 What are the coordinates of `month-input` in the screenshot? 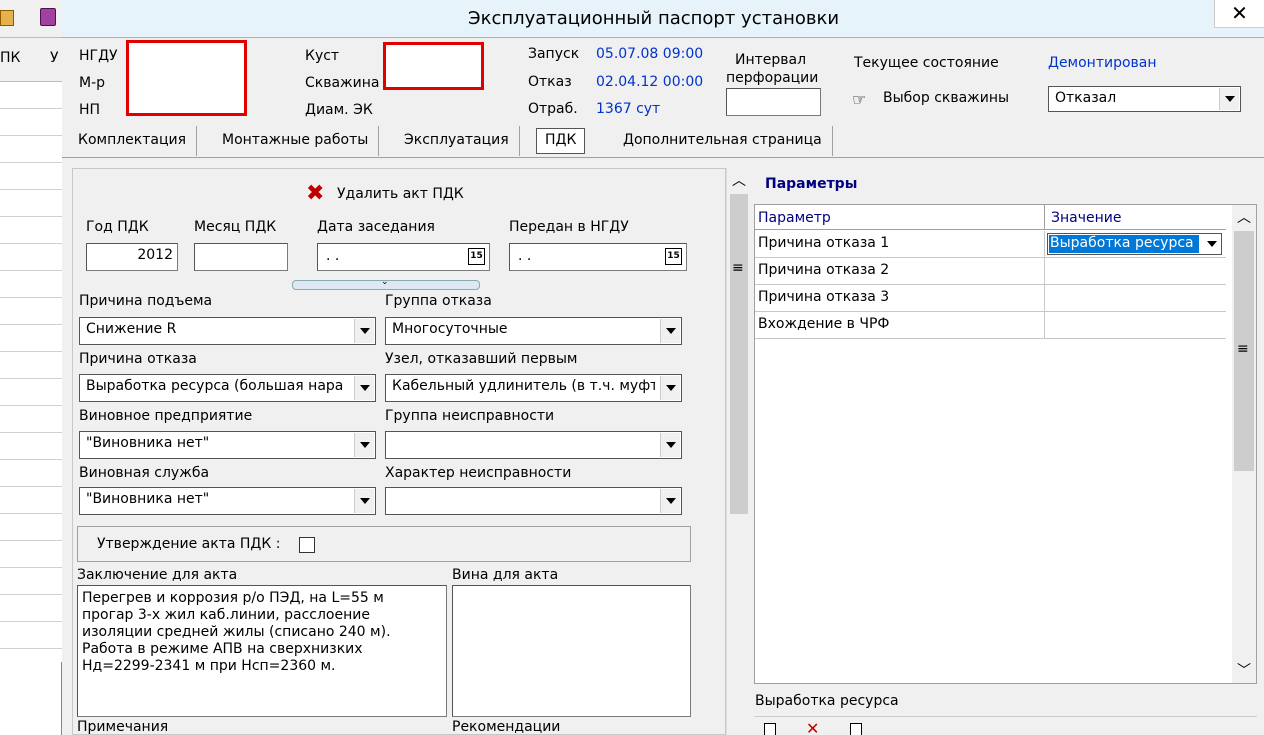 It's located at (241, 257).